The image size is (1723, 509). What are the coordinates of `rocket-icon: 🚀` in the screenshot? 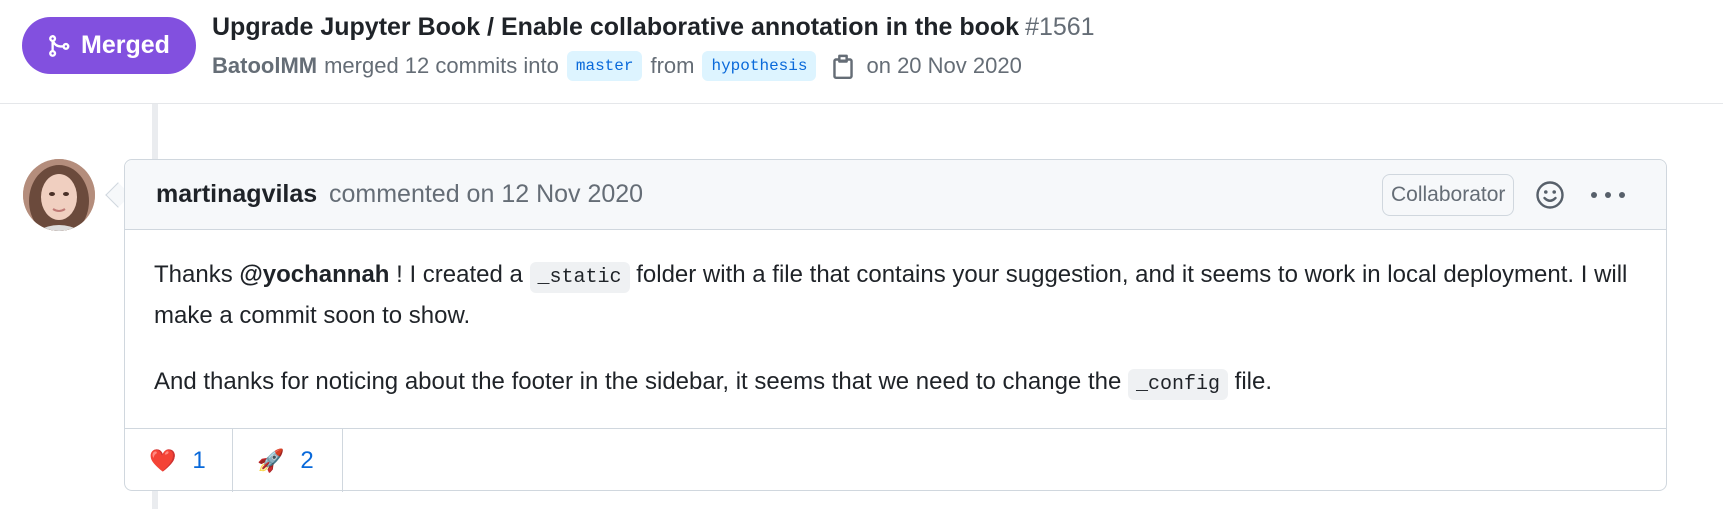 It's located at (271, 460).